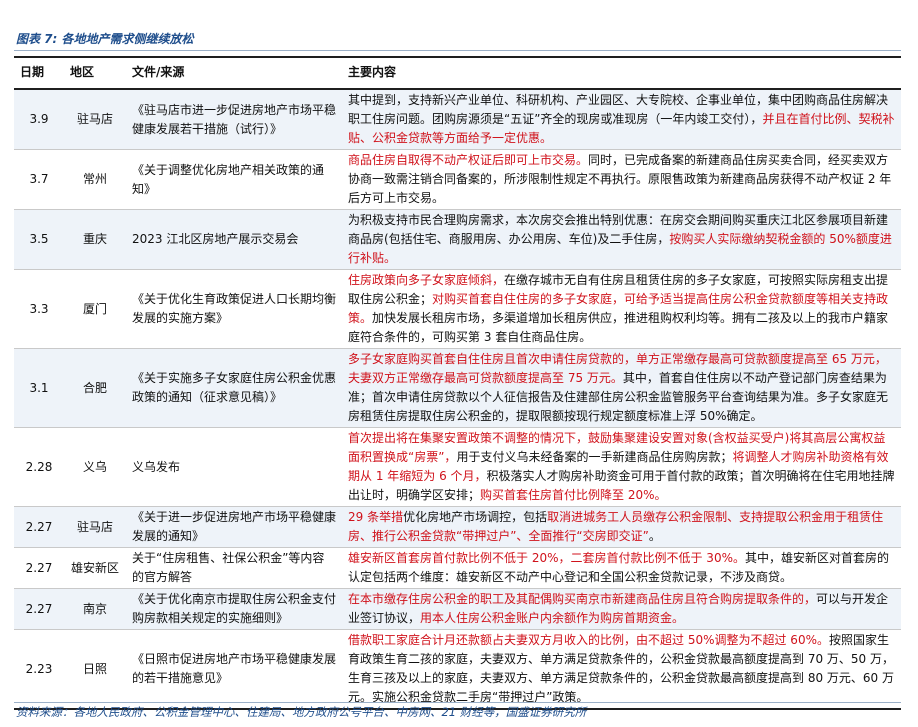 Image resolution: width=918 pixels, height=727 pixels. I want to click on header-region: 地区, so click(95, 73).